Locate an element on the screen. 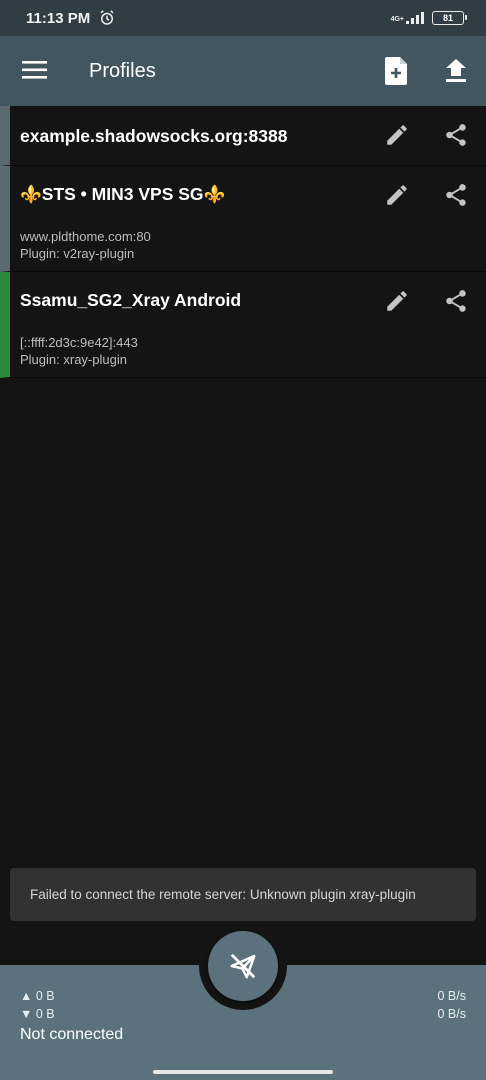  status-bar: 11:13 PM 4G+ 81 is located at coordinates (243, 18).